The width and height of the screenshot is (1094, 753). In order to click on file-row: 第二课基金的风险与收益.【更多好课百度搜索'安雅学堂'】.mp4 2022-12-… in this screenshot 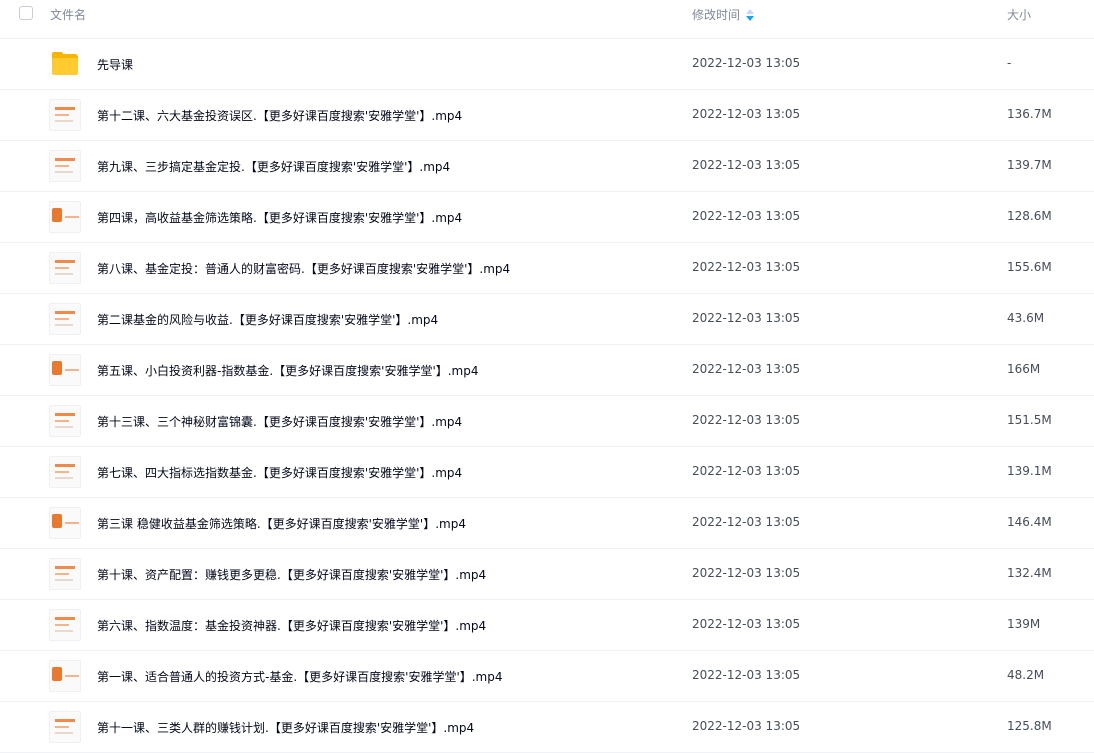, I will do `click(547, 319)`.